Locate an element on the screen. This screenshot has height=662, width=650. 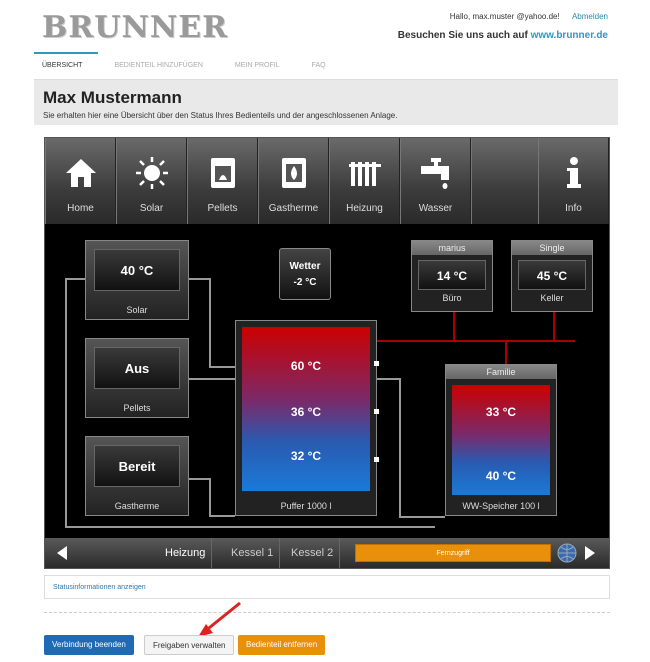
tab-faq: FAQ is located at coordinates (319, 65).